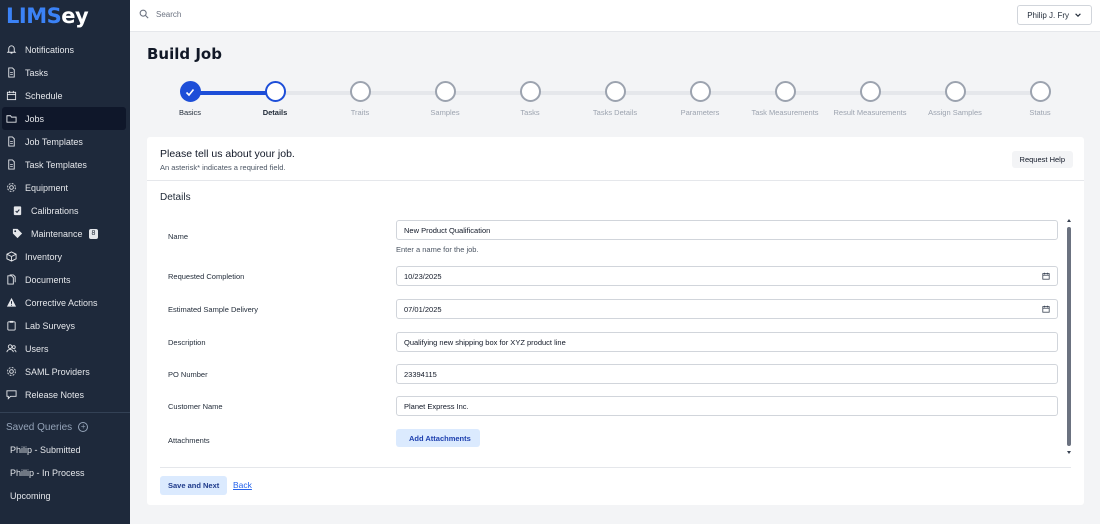  I want to click on sidebar-item-label: Tasks, so click(37, 72).